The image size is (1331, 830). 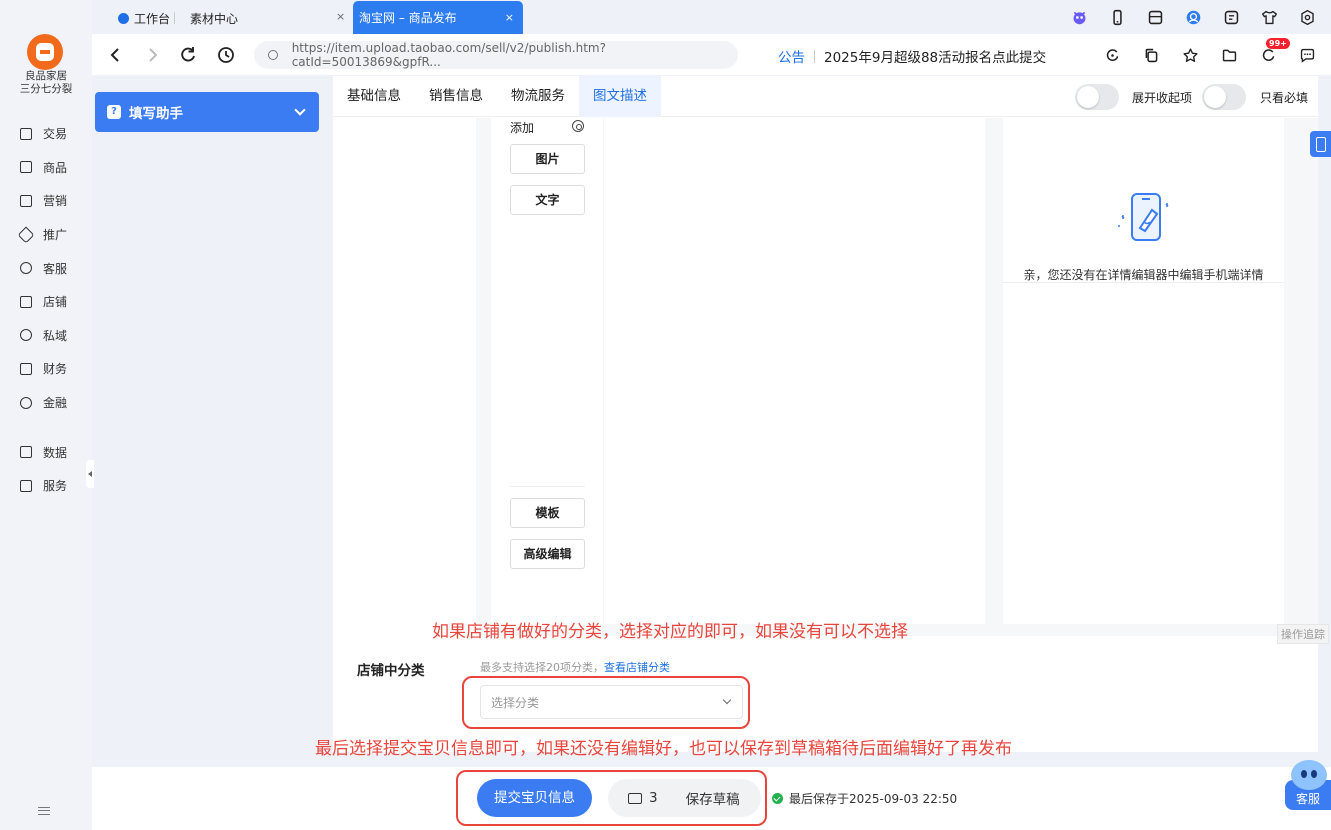 What do you see at coordinates (1112, 55) in the screenshot?
I see `speed-icon` at bounding box center [1112, 55].